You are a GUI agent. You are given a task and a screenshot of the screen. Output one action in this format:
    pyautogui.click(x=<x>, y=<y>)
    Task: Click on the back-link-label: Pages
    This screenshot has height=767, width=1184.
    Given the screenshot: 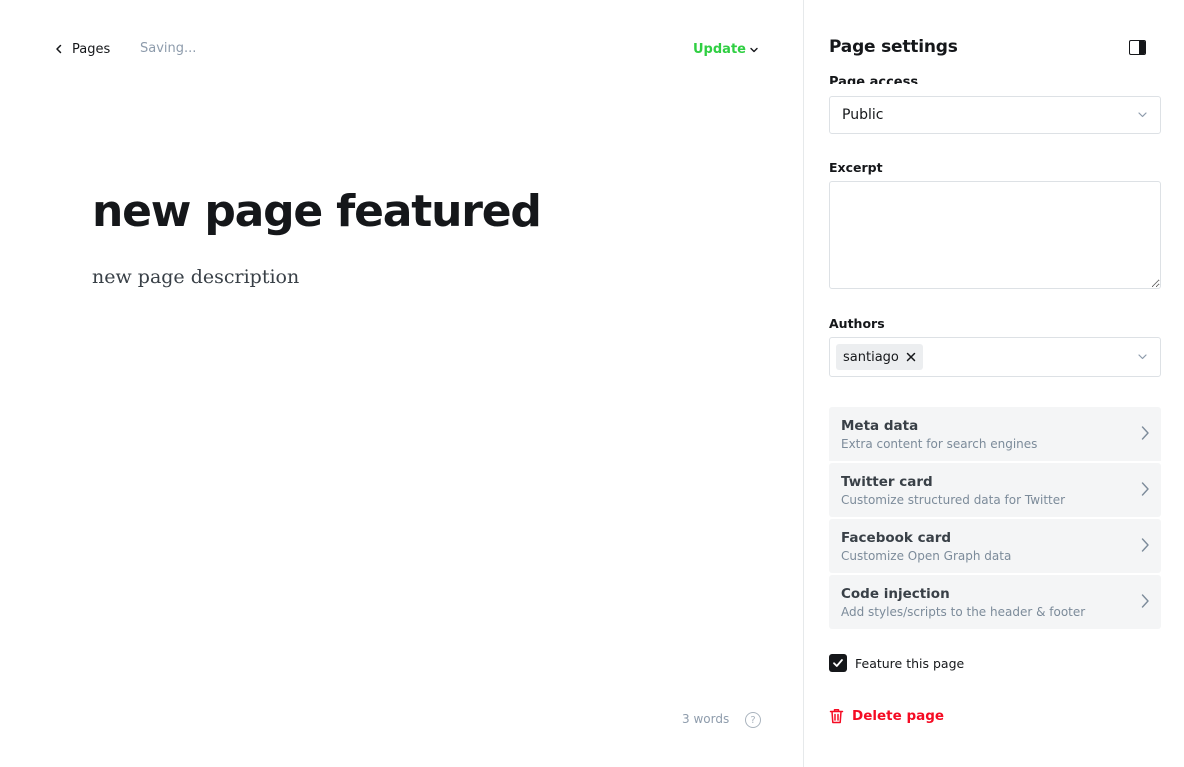 What is the action you would take?
    pyautogui.click(x=91, y=49)
    